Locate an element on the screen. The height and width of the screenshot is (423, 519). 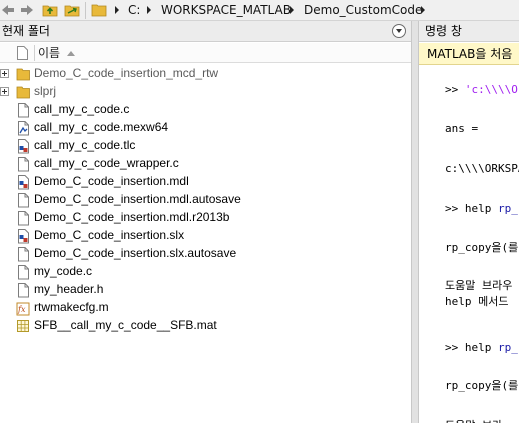
file-name: call_my_c_code_wrapper.c is located at coordinates (106, 163).